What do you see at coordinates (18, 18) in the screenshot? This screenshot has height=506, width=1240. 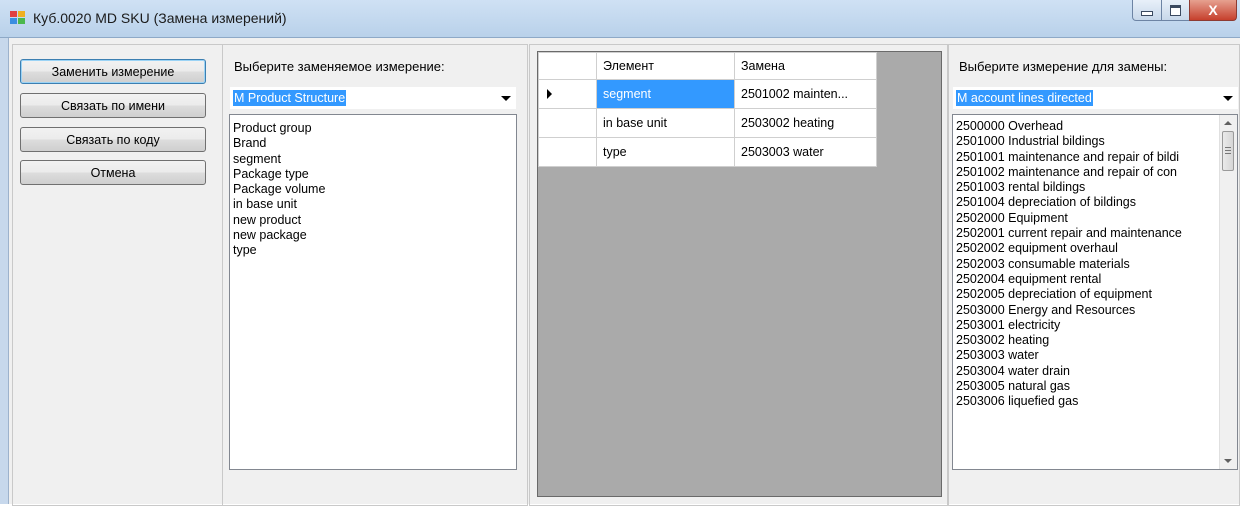 I see `app-icon` at bounding box center [18, 18].